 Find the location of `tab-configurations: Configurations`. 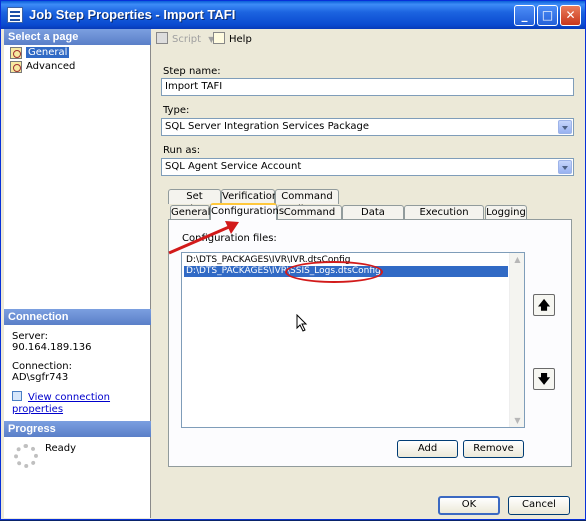

tab-configurations: Configurations is located at coordinates (247, 211).